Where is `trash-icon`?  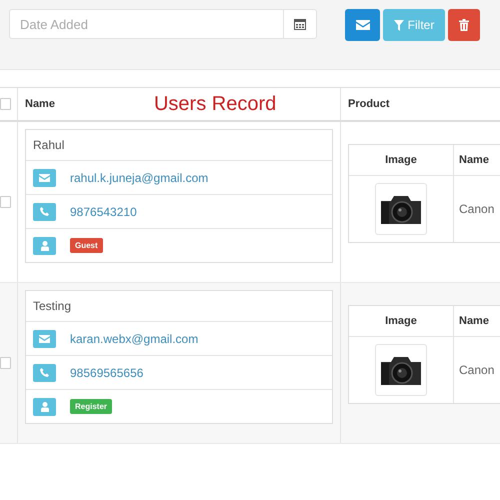
trash-icon is located at coordinates (464, 25).